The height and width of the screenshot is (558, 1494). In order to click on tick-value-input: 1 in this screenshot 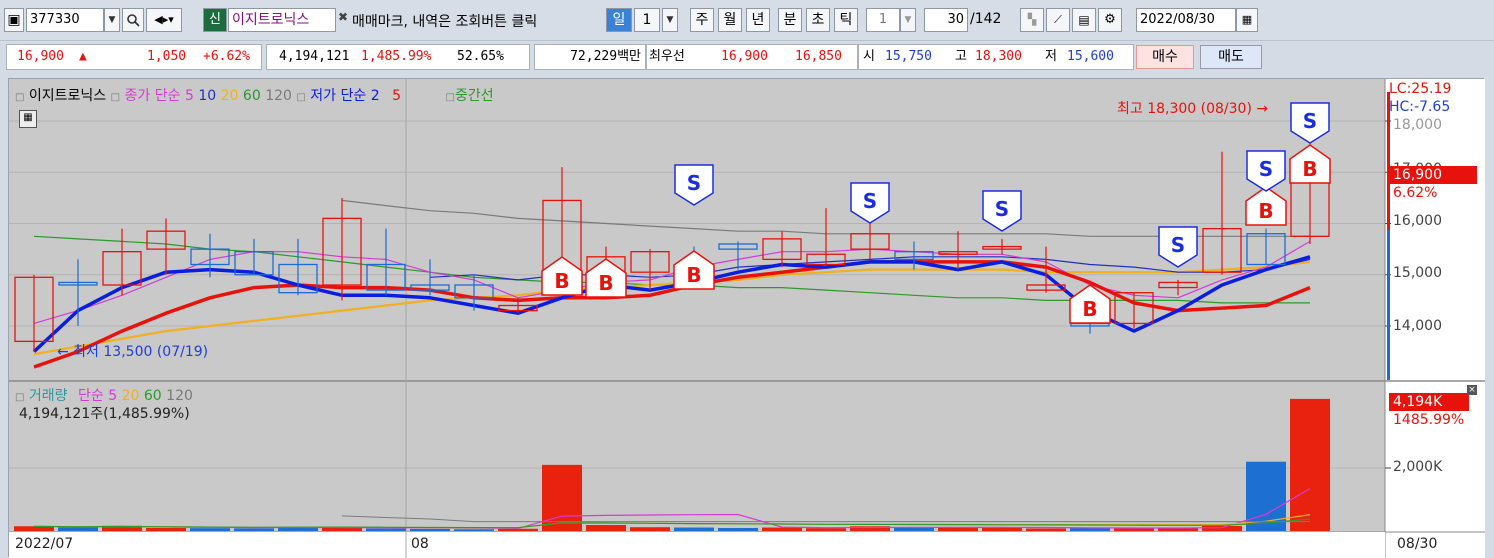, I will do `click(883, 20)`.